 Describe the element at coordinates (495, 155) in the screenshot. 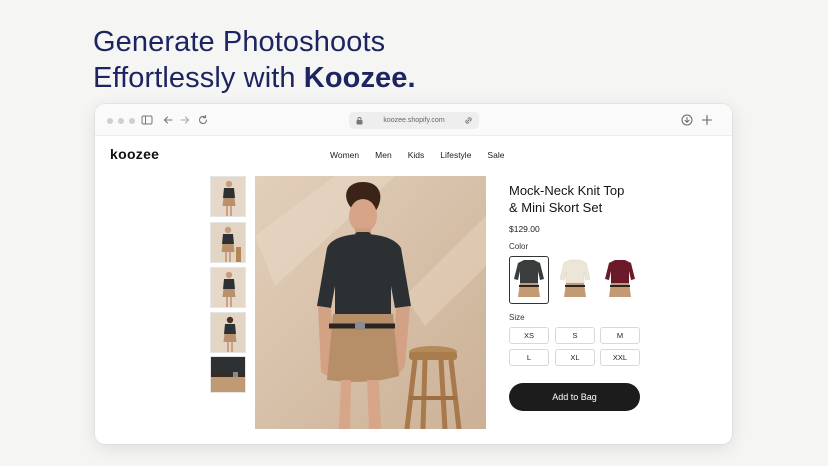

I see `nav-sale: Sale` at that location.